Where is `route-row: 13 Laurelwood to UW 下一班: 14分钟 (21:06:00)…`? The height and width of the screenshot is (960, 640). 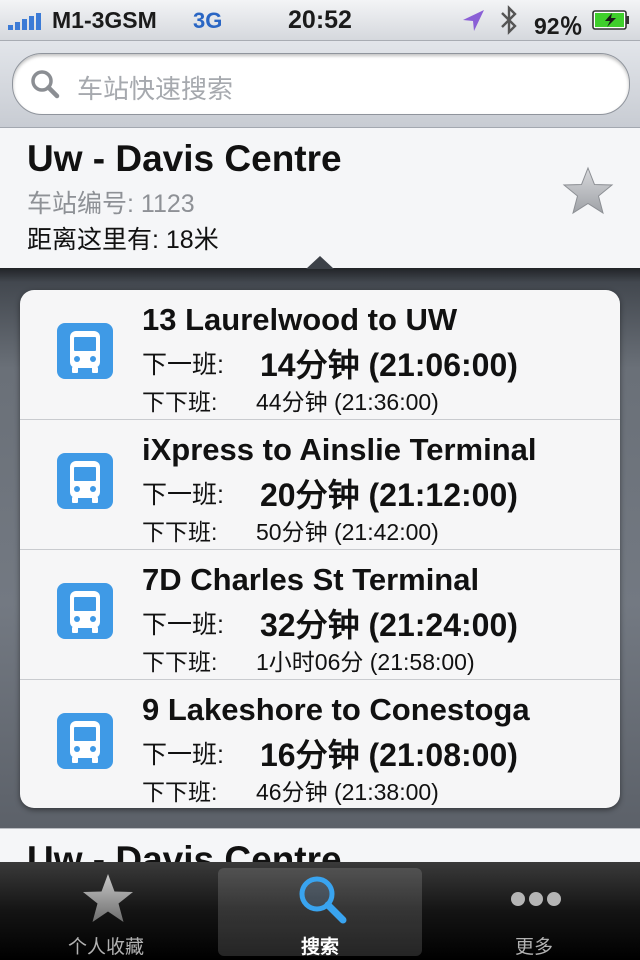
route-row: 13 Laurelwood to UW 下一班: 14分钟 (21:06:00)… is located at coordinates (320, 355).